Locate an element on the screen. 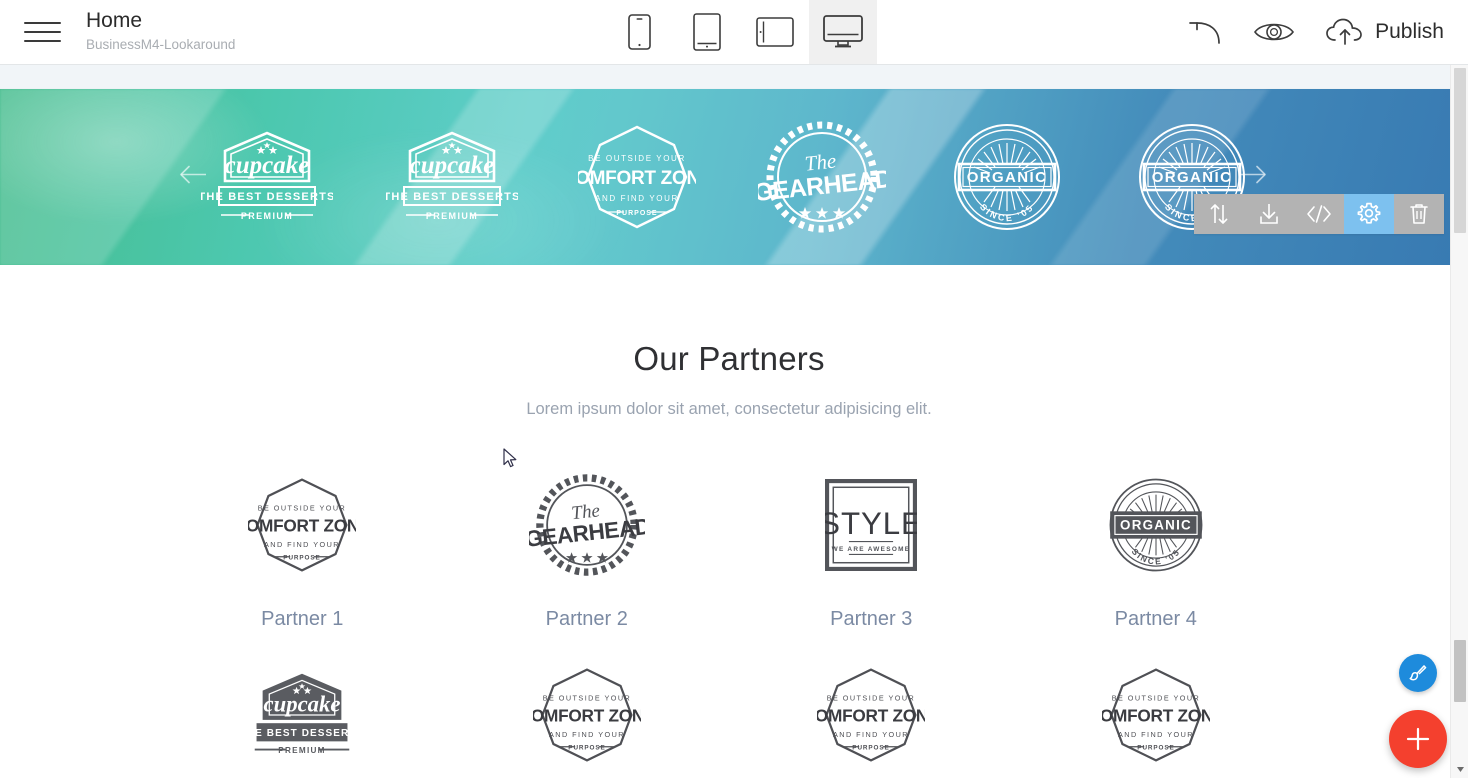 The image size is (1468, 778). download-icon is located at coordinates (1269, 214).